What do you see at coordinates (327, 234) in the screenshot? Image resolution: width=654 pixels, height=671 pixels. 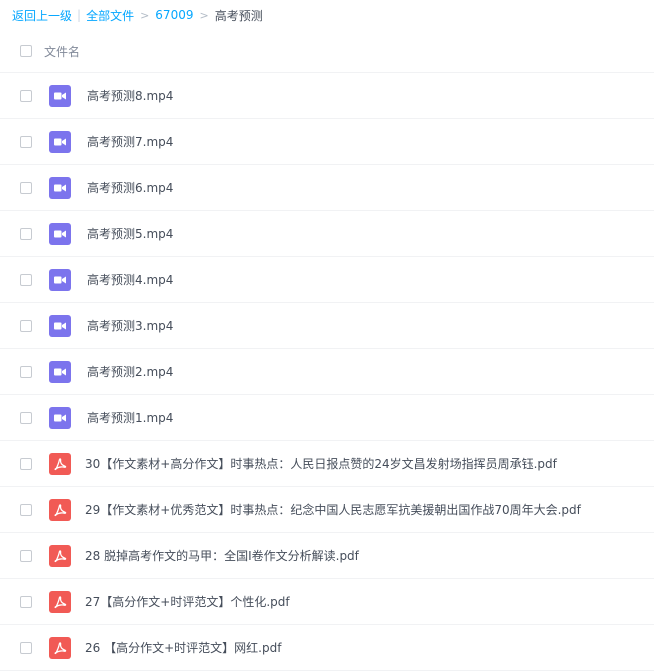 I see `file-row: 高考预测5.mp4` at bounding box center [327, 234].